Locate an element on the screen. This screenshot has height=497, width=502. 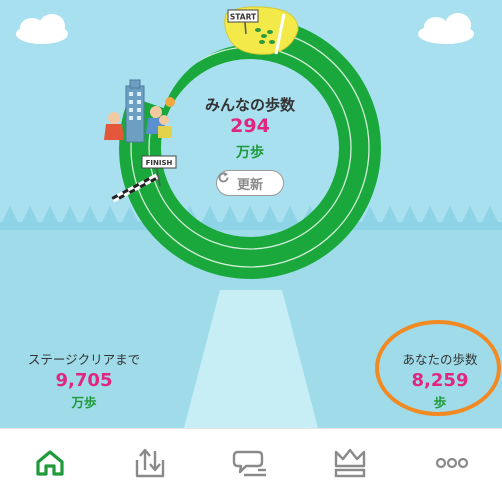
tab-messages is located at coordinates (250, 463).